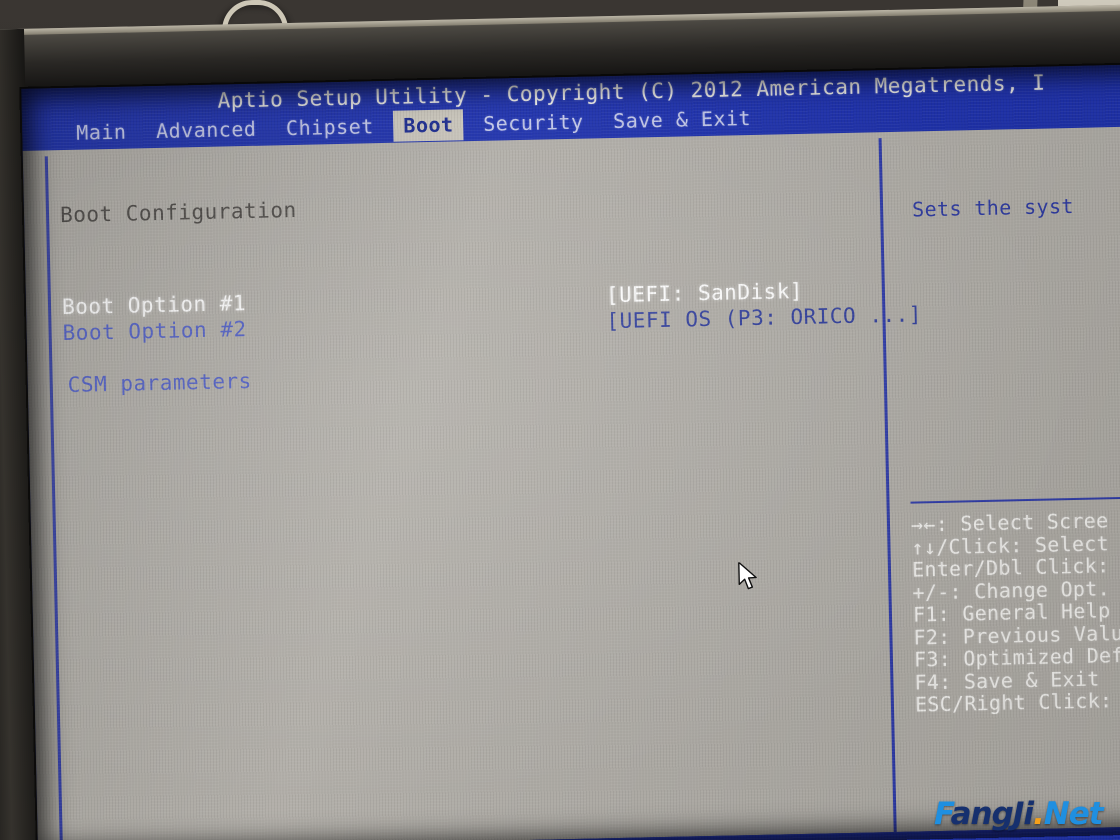  I want to click on tab-save-and-exit: Save & Exit, so click(682, 120).